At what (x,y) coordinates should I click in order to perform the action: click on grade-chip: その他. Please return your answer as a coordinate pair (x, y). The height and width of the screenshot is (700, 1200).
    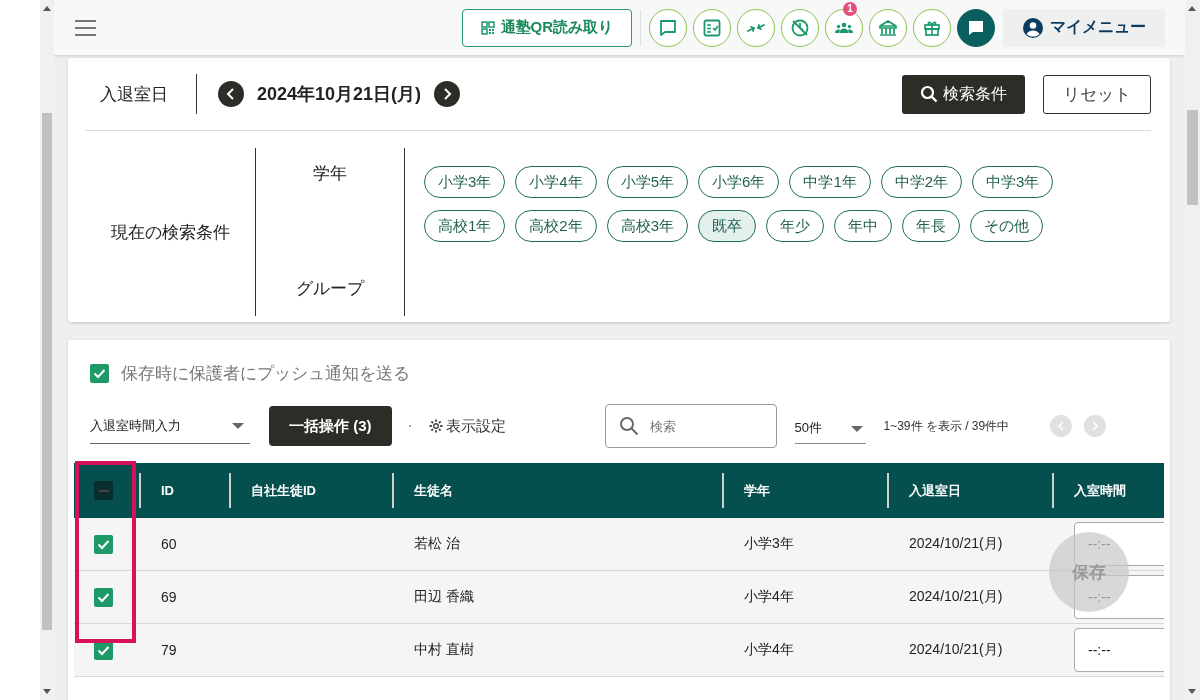
    Looking at the image, I should click on (1007, 226).